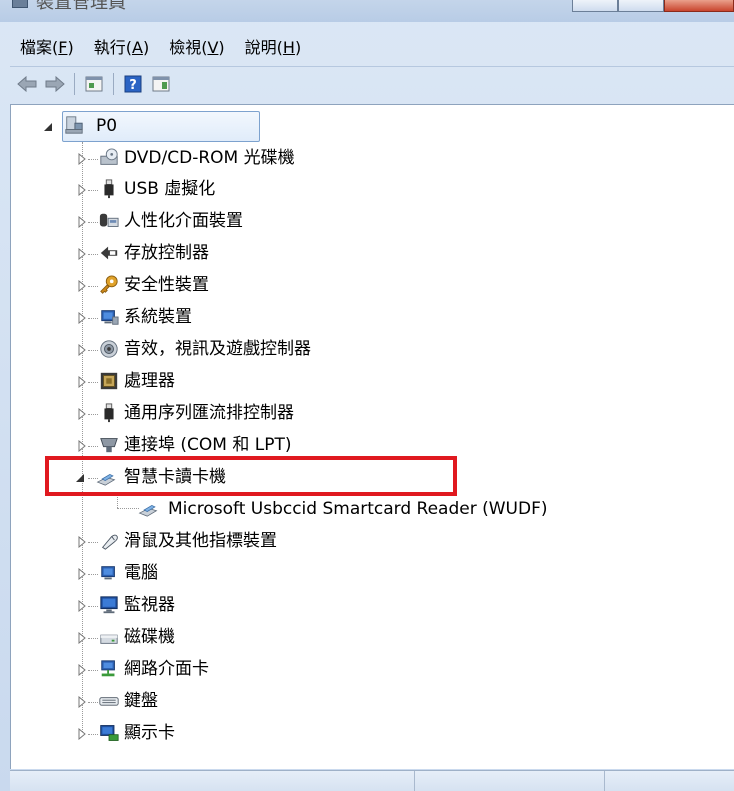 The height and width of the screenshot is (791, 734). Describe the element at coordinates (161, 126) in the screenshot. I see `root-selection` at that location.